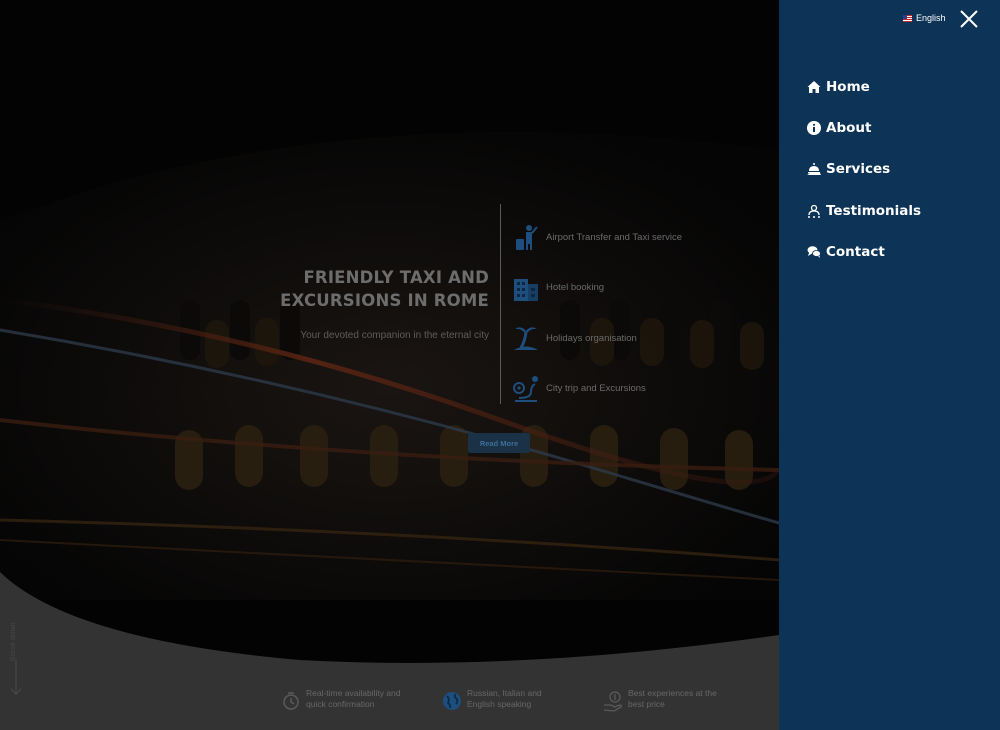 The width and height of the screenshot is (1000, 730). I want to click on feature-item: Russian, Italian and English speaking, so click(509, 701).